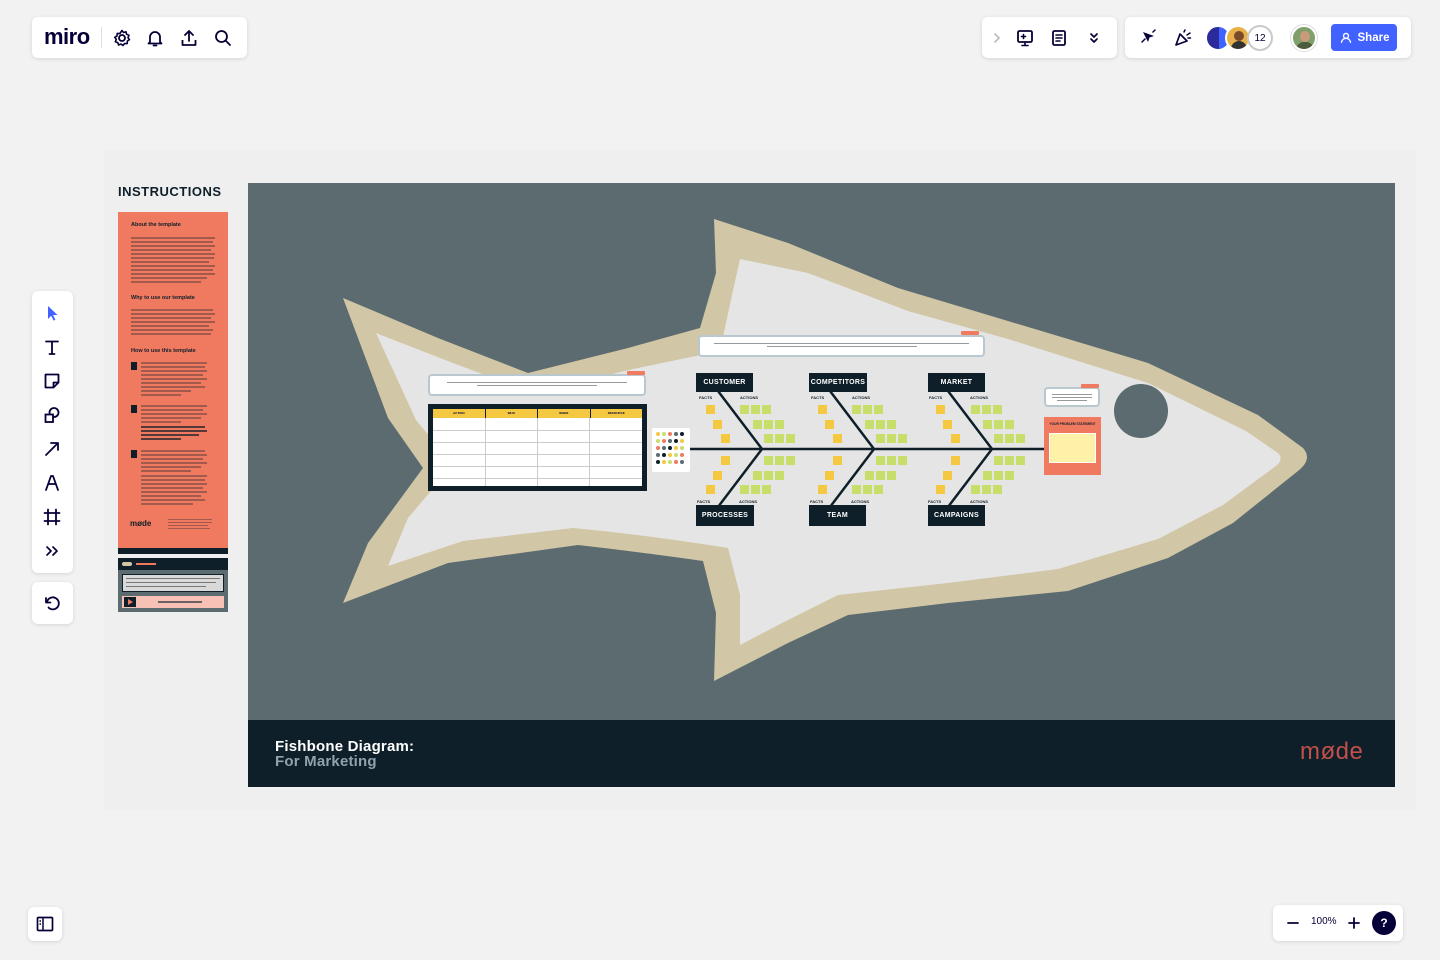  I want to click on avatar-group: 12, so click(1241, 38).